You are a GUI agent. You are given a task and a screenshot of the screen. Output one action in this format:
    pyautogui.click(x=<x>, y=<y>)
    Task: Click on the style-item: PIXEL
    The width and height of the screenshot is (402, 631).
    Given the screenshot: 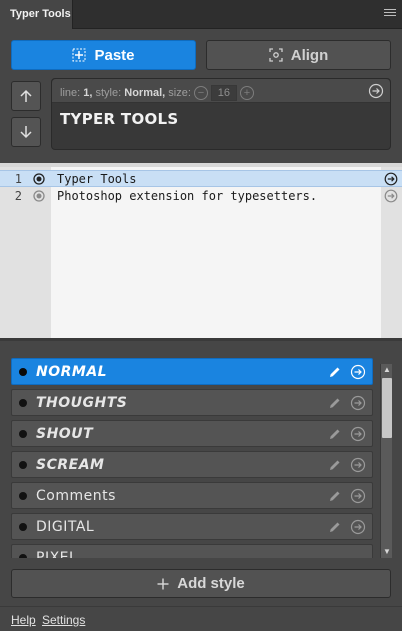 What is the action you would take?
    pyautogui.click(x=192, y=551)
    